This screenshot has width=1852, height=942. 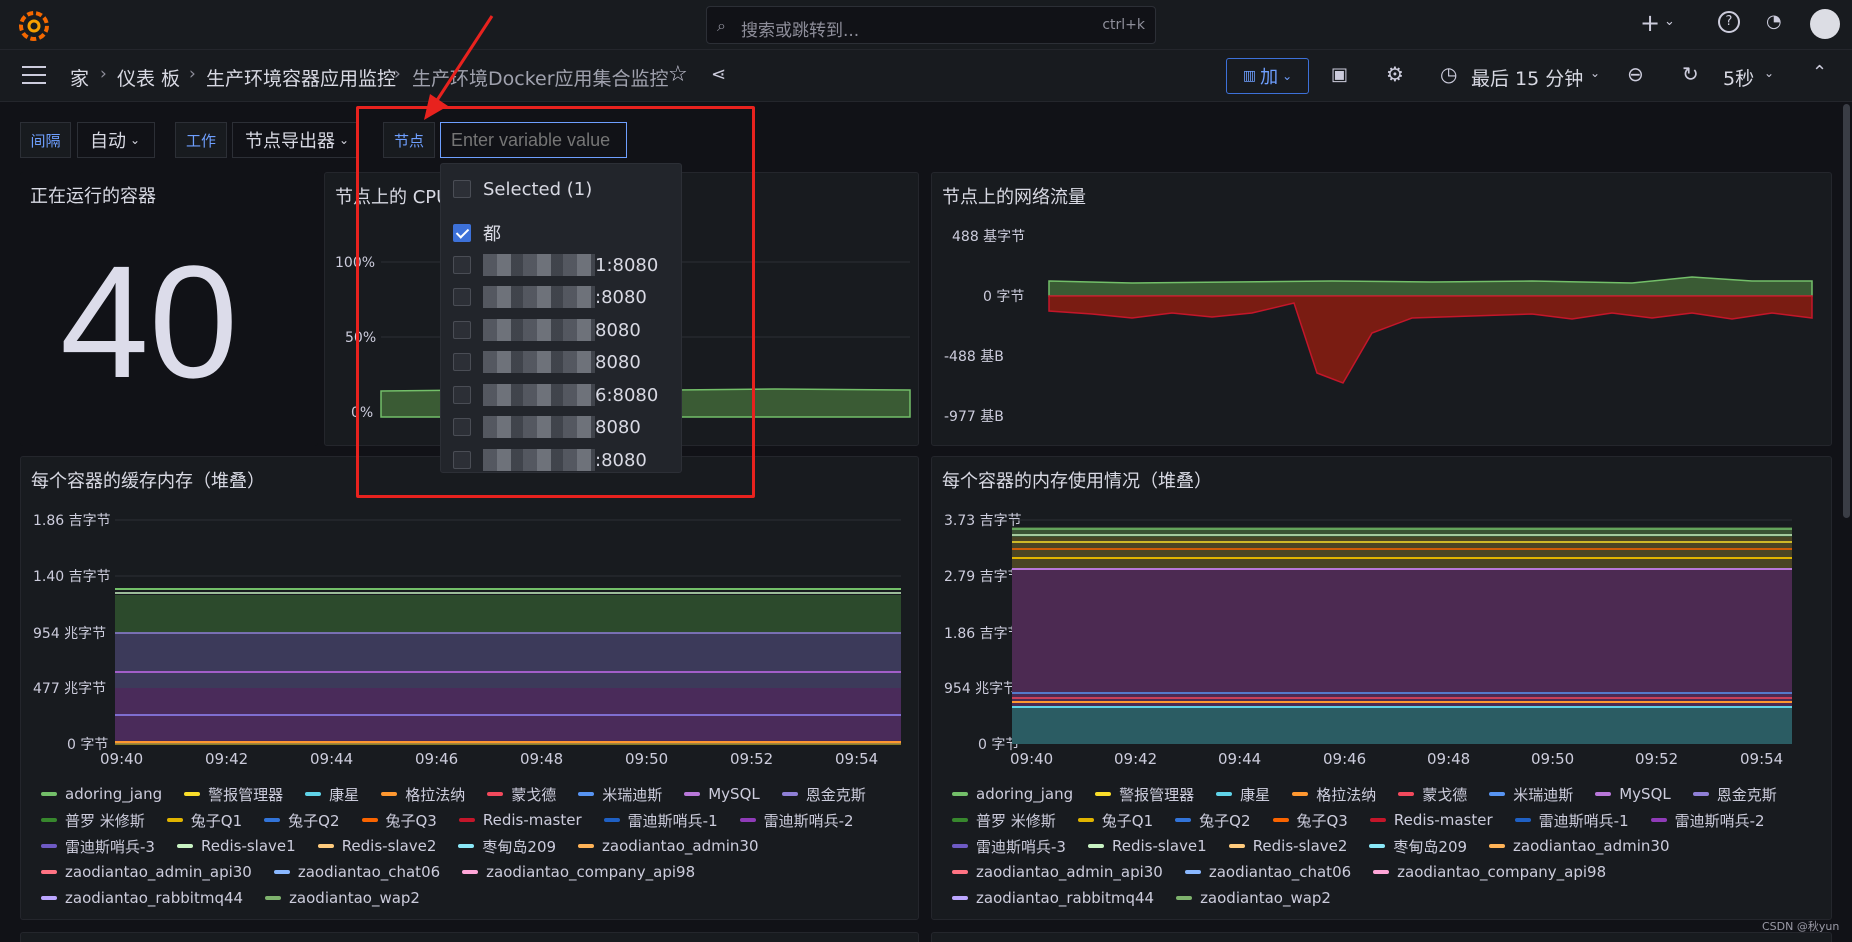 I want to click on interval-variable-select: 自动 ⌄, so click(x=116, y=140).